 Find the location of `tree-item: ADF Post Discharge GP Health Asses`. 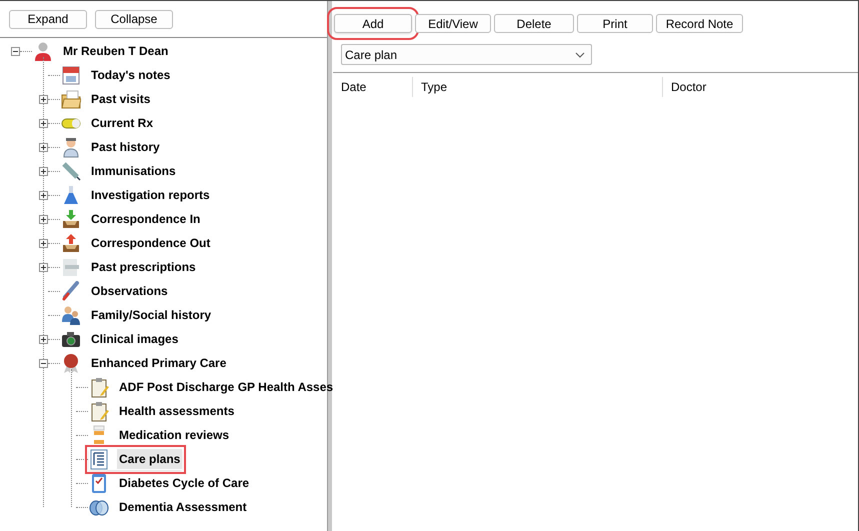

tree-item: ADF Post Discharge GP Health Asses is located at coordinates (226, 387).